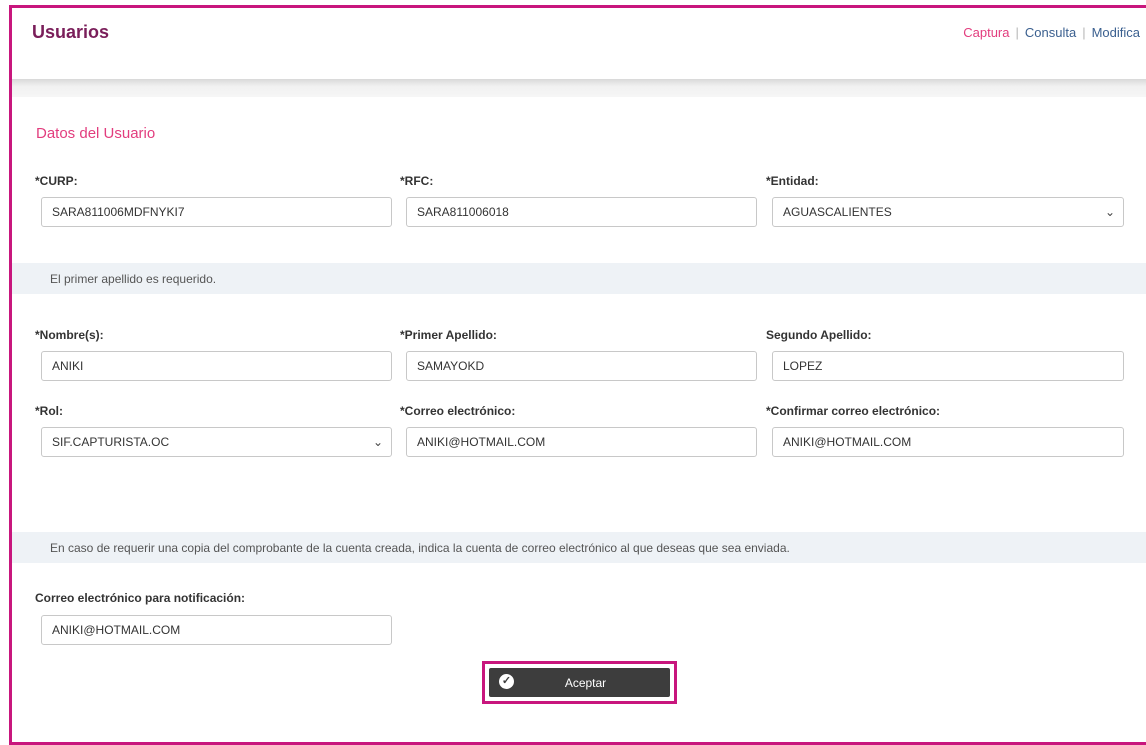 The image size is (1146, 745). I want to click on rfc-input, so click(581, 212).